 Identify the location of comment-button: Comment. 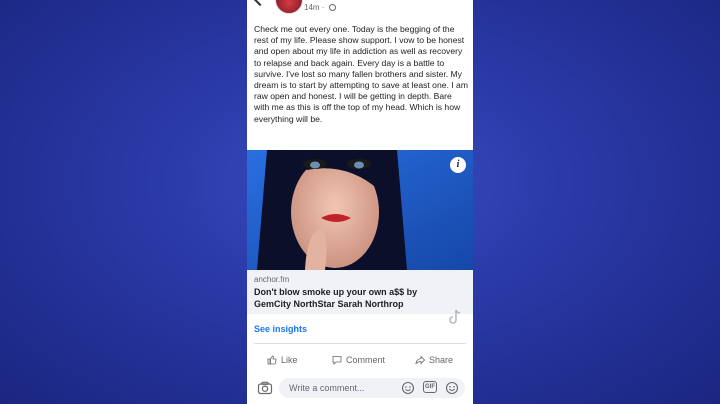
(358, 360).